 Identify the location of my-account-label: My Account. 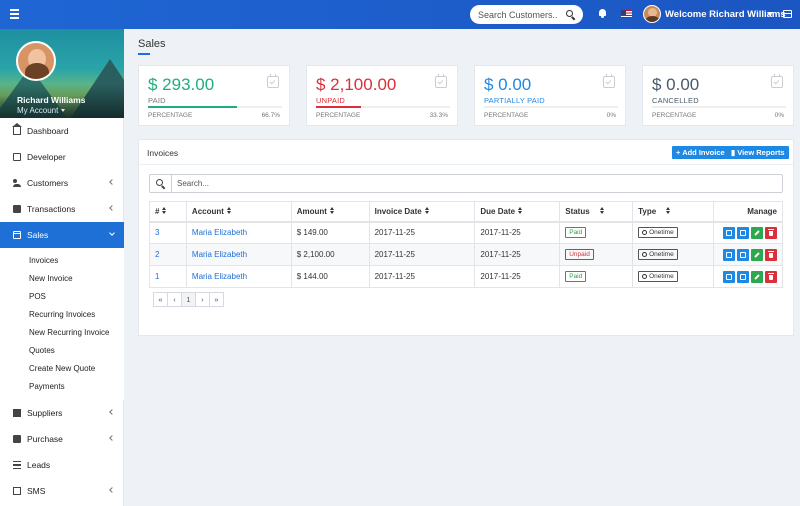
(38, 110).